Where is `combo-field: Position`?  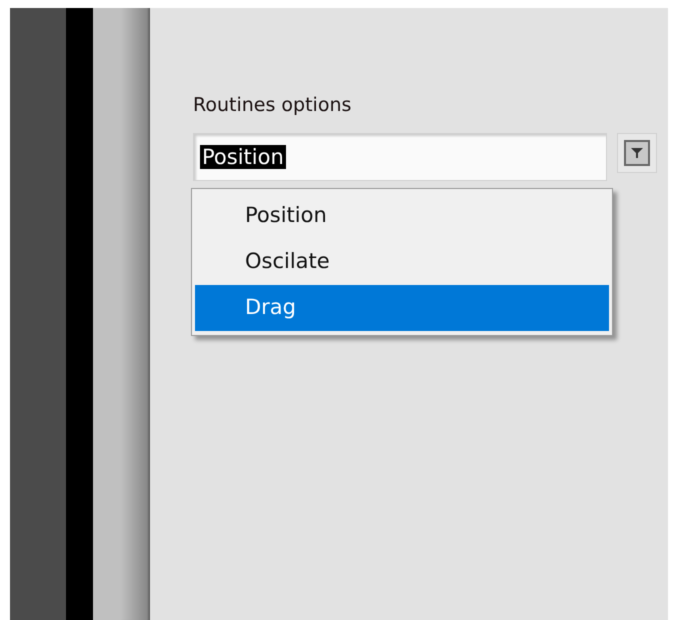
combo-field: Position is located at coordinates (400, 156).